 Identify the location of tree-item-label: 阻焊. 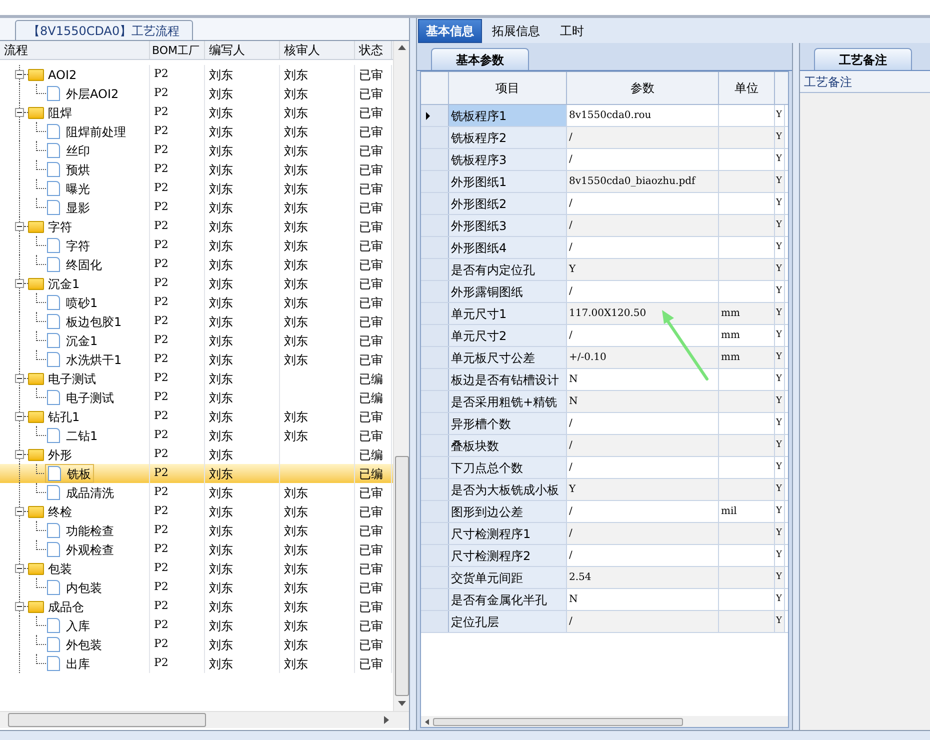
(60, 113).